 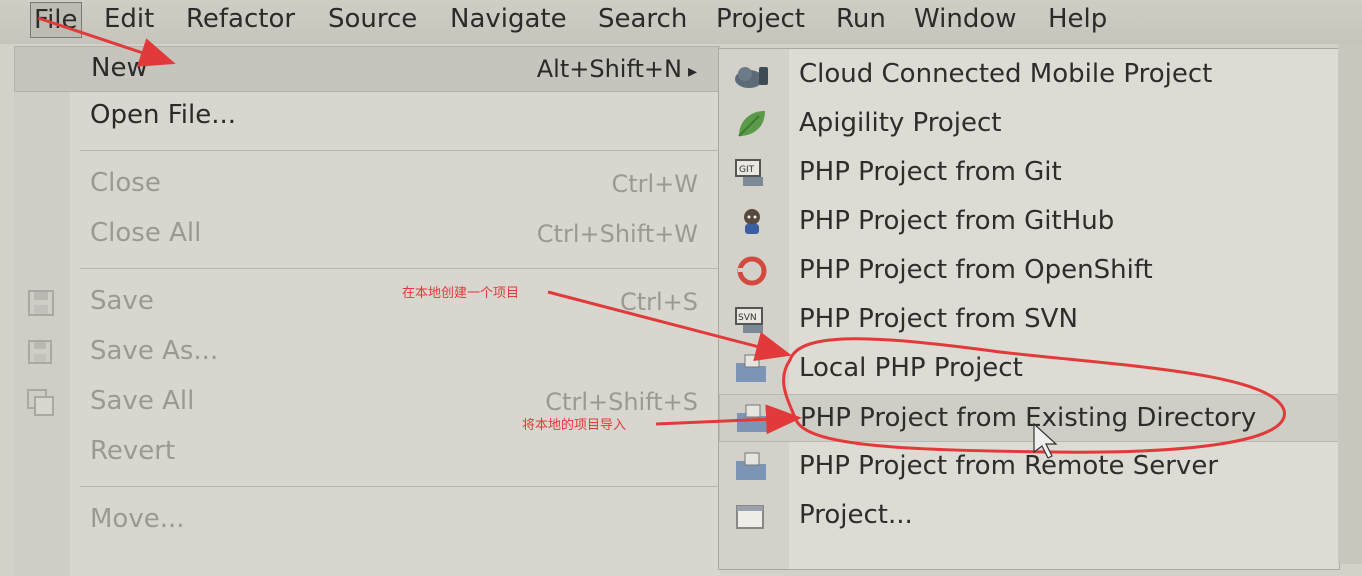 I want to click on menu-source: Source, so click(x=372, y=19).